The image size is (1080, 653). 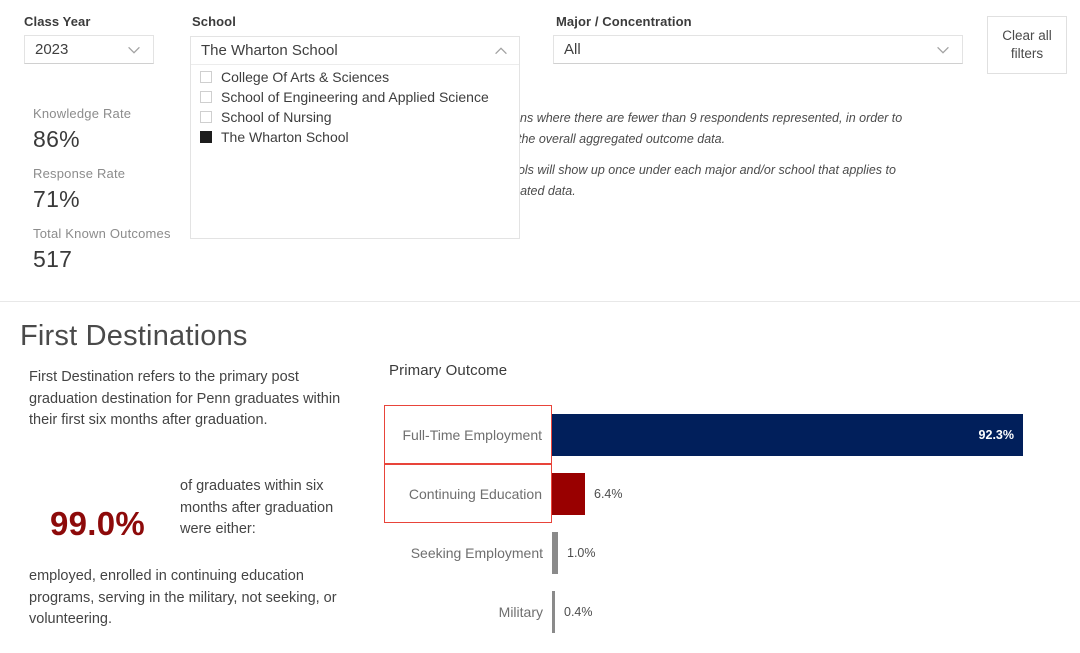 I want to click on chart-category-seeking-employment: Seeking Employment, so click(x=468, y=552).